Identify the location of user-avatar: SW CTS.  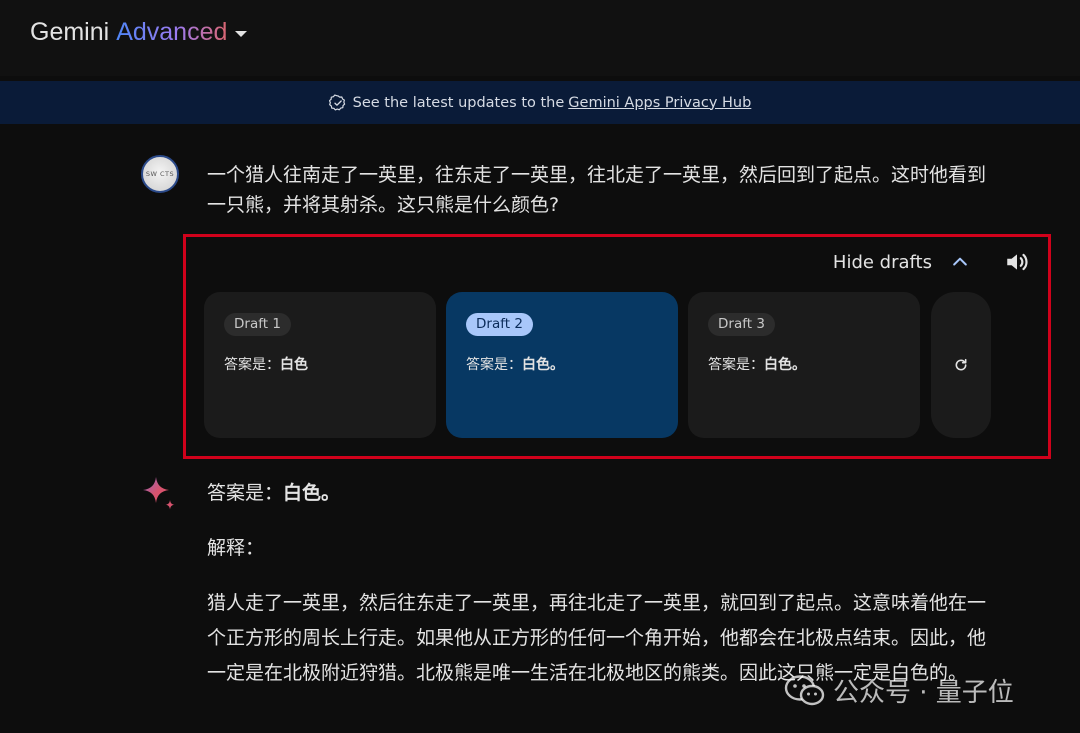
(160, 174).